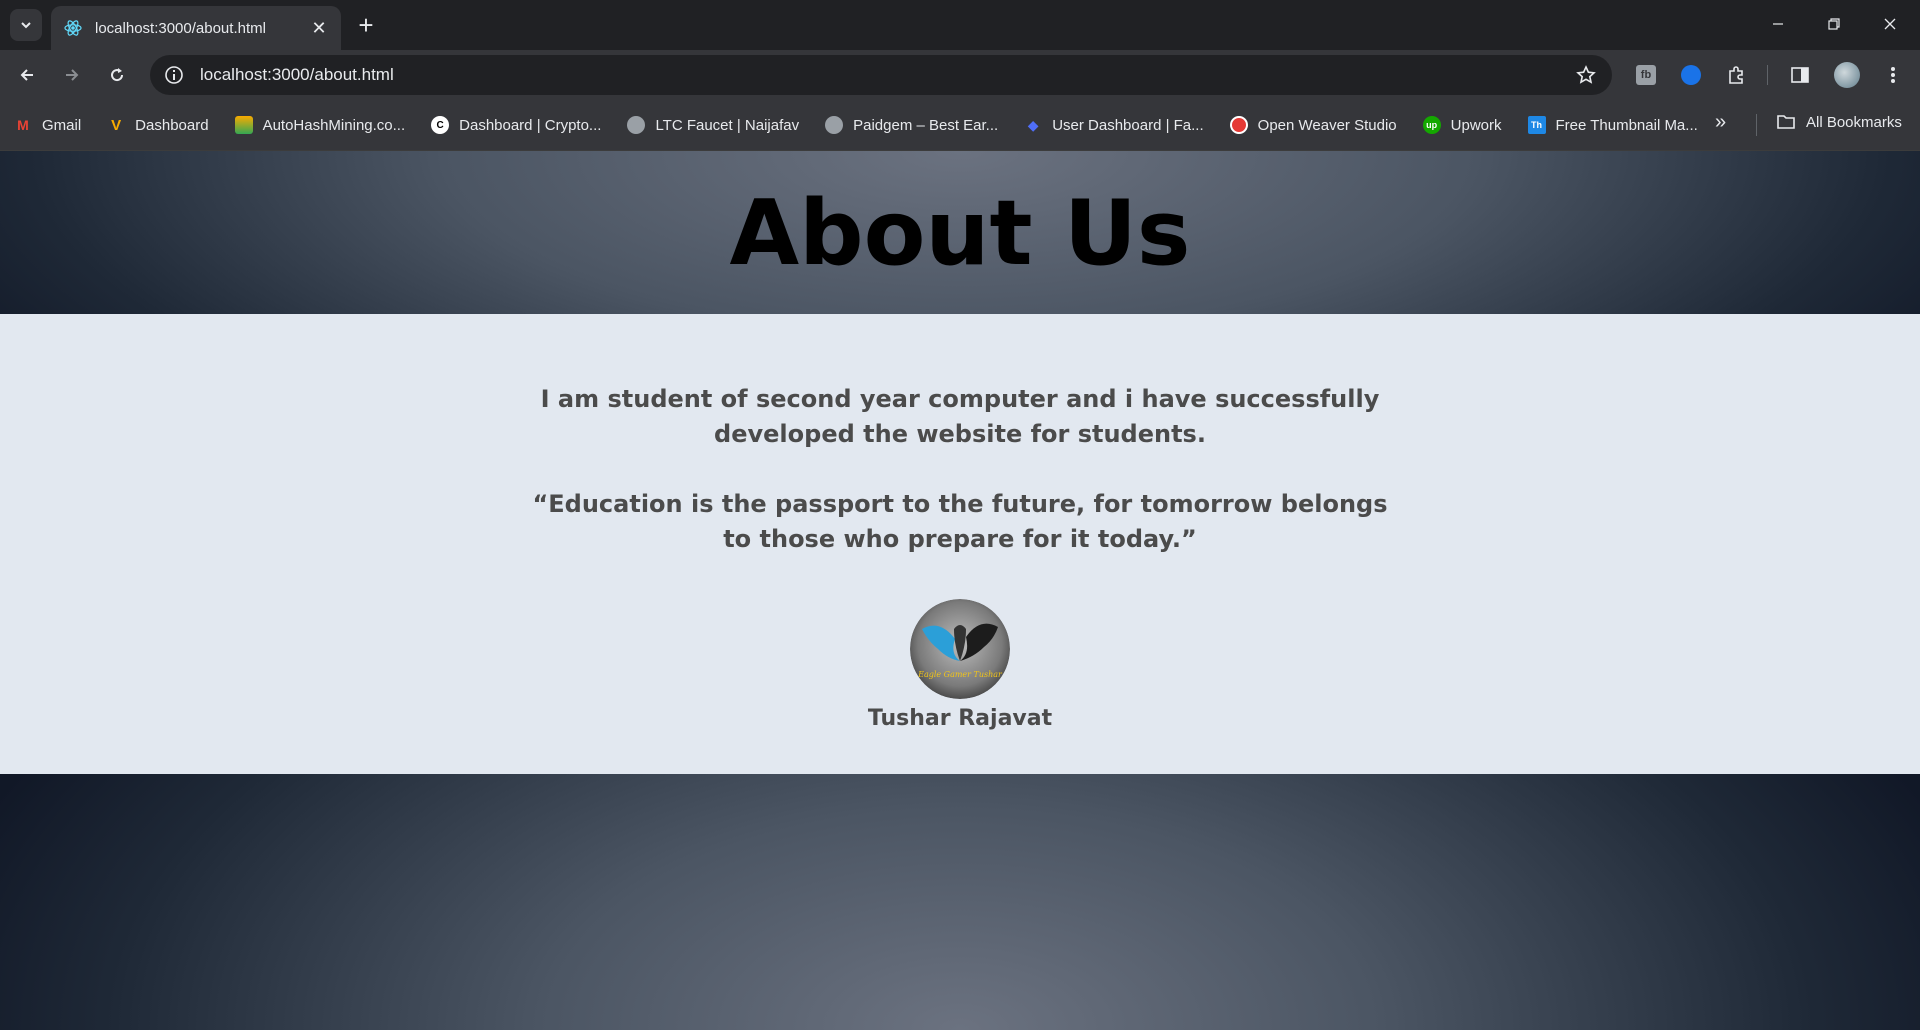 The width and height of the screenshot is (1920, 1030). I want to click on thumbnail-icon: Th, so click(1536, 125).